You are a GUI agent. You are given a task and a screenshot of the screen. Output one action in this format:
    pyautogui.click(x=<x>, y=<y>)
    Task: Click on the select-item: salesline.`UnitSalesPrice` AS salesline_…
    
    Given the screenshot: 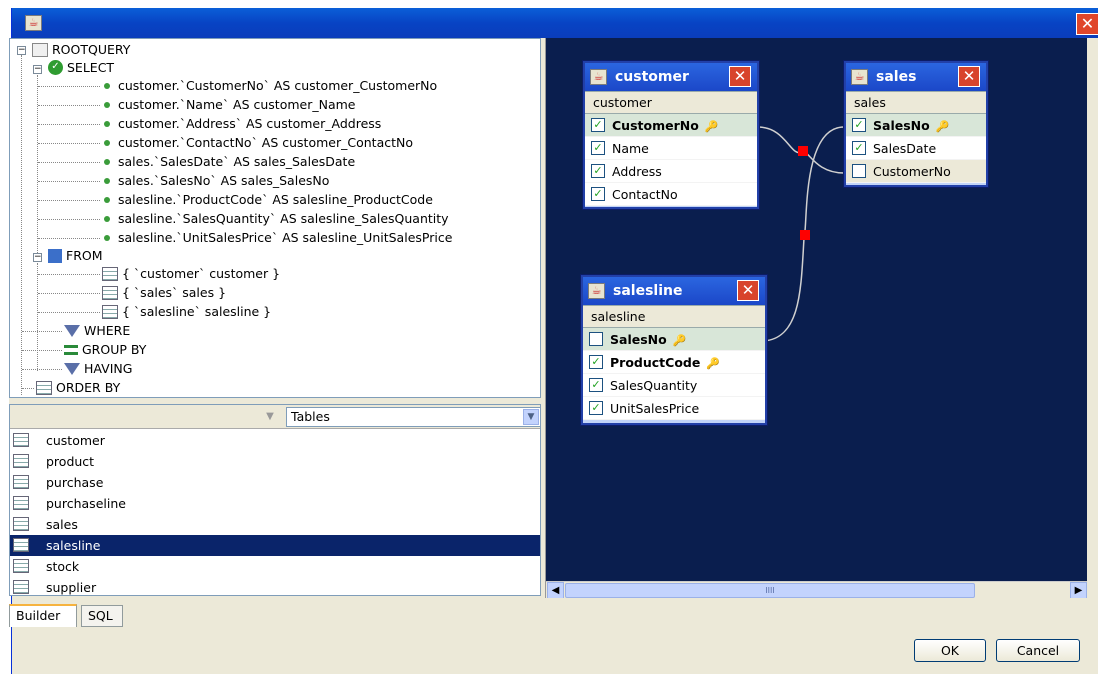 What is the action you would take?
    pyautogui.click(x=278, y=238)
    